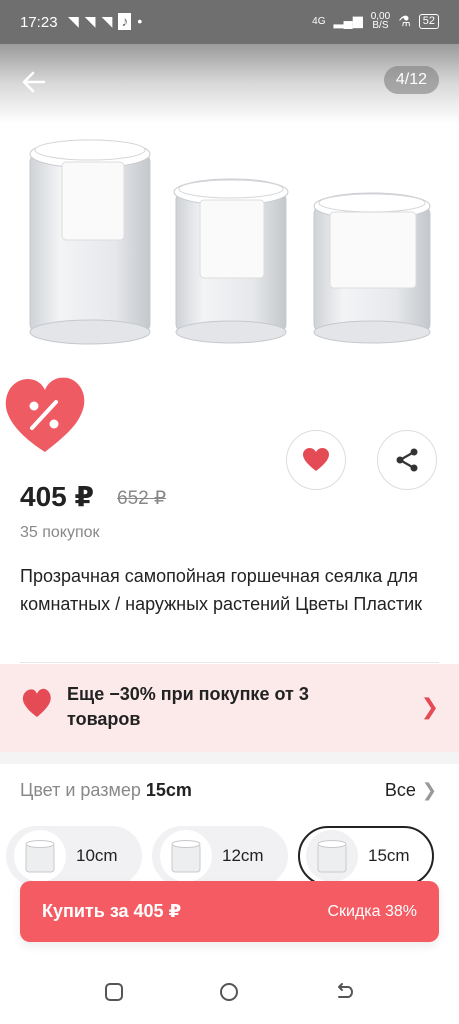  Describe the element at coordinates (229, 758) in the screenshot. I see `section-separator` at that location.